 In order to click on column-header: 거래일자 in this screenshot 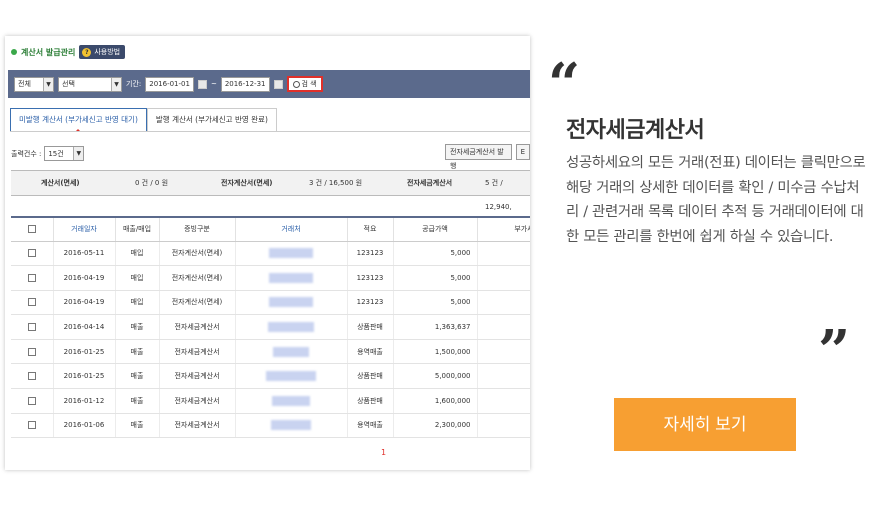, I will do `click(84, 229)`.